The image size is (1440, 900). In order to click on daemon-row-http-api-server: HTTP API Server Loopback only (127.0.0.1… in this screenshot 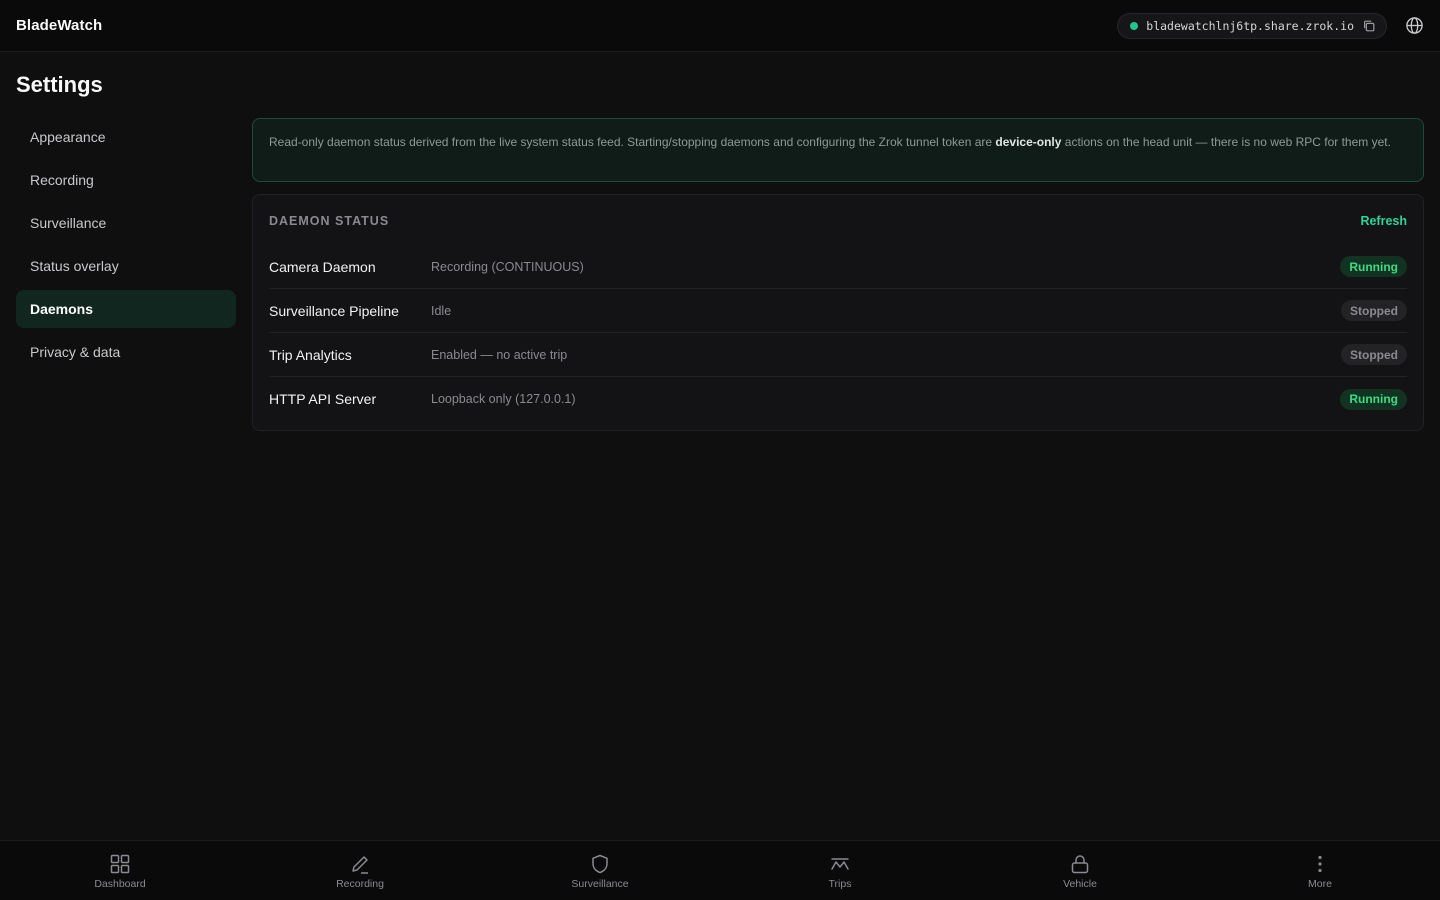, I will do `click(838, 399)`.